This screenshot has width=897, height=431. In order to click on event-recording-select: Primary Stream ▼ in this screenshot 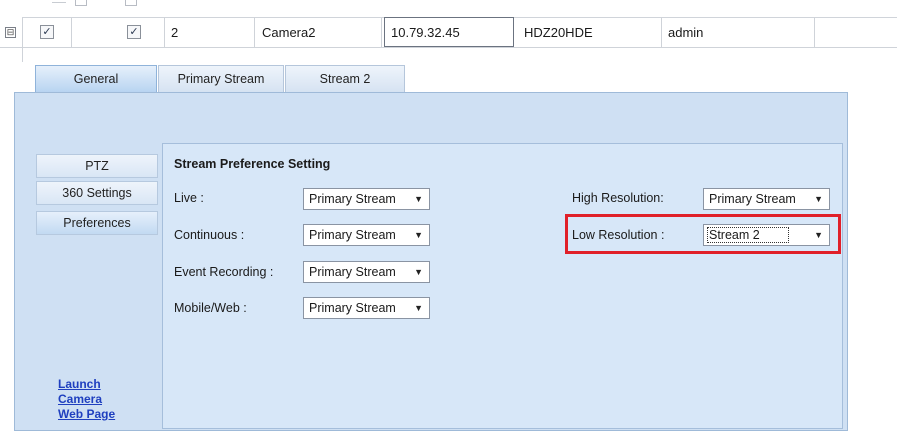, I will do `click(366, 272)`.